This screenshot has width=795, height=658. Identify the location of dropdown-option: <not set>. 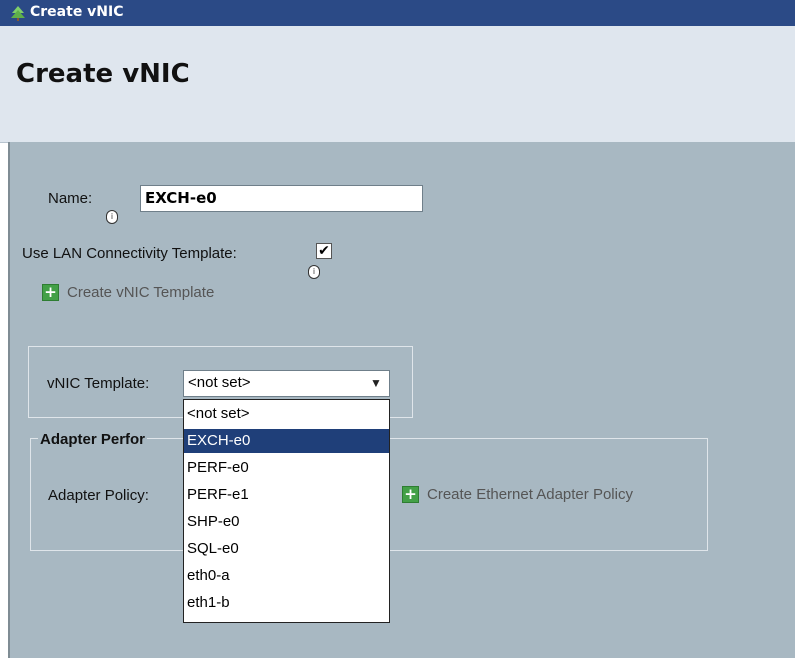
(286, 414).